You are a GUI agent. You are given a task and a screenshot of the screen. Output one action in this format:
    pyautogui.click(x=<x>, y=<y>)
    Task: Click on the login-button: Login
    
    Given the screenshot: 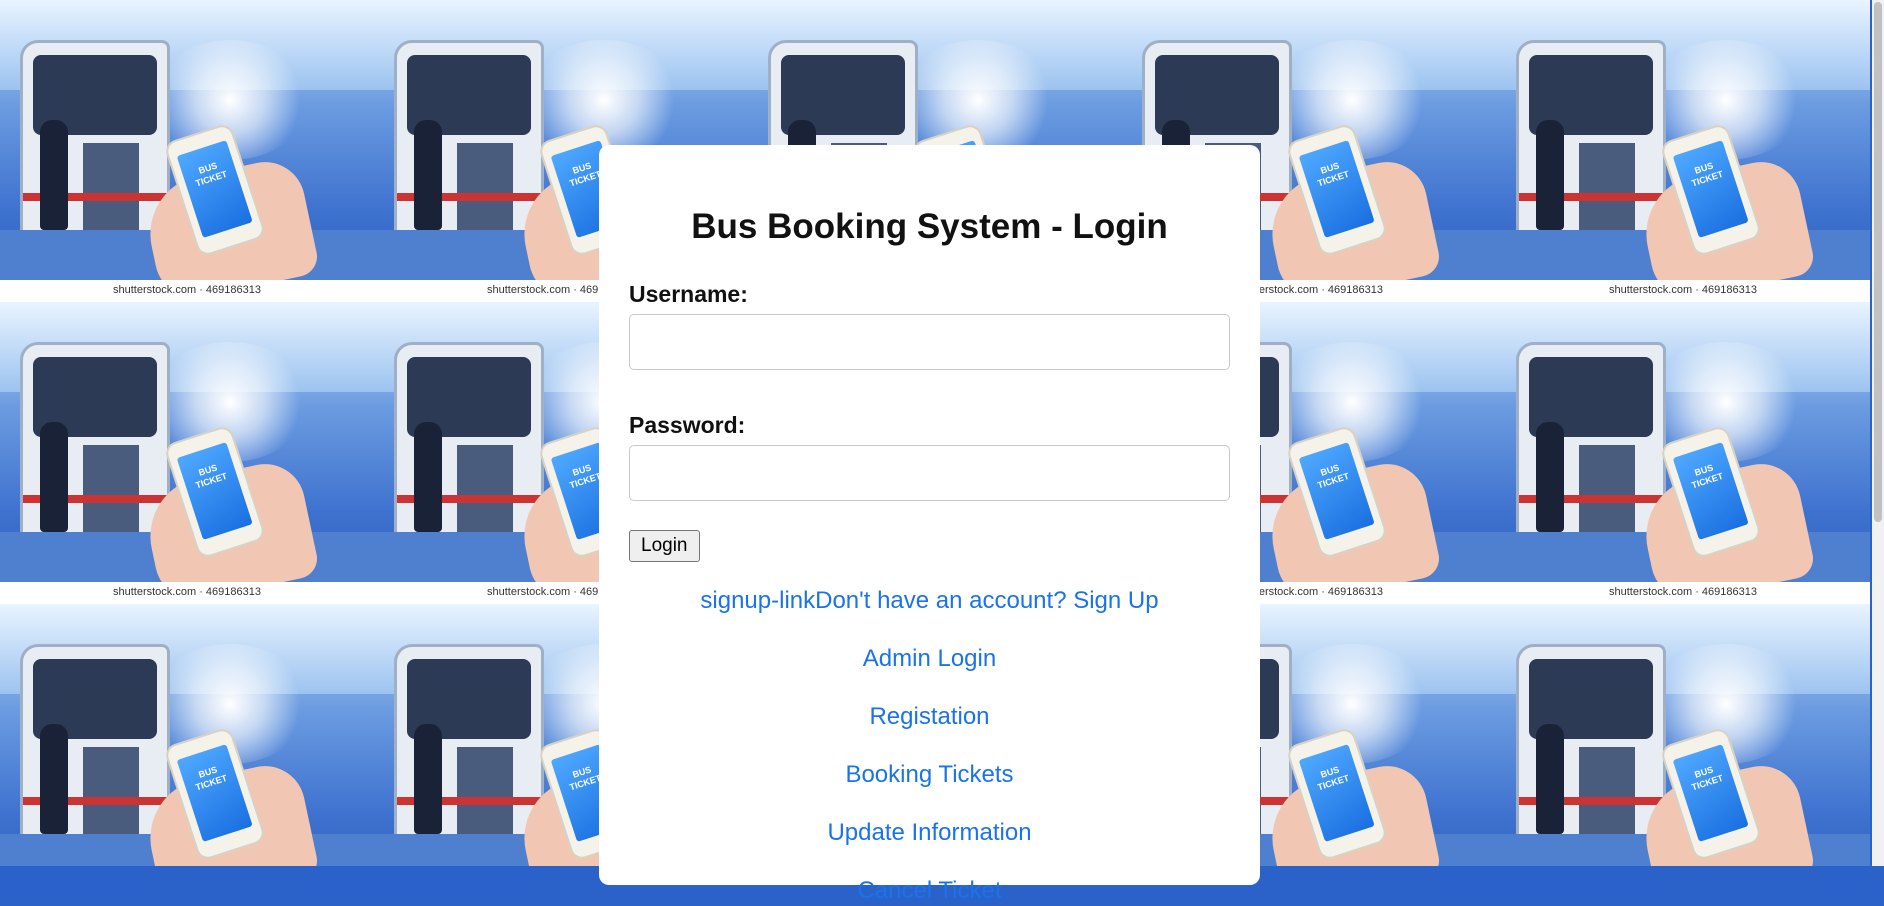 What is the action you would take?
    pyautogui.click(x=664, y=546)
    